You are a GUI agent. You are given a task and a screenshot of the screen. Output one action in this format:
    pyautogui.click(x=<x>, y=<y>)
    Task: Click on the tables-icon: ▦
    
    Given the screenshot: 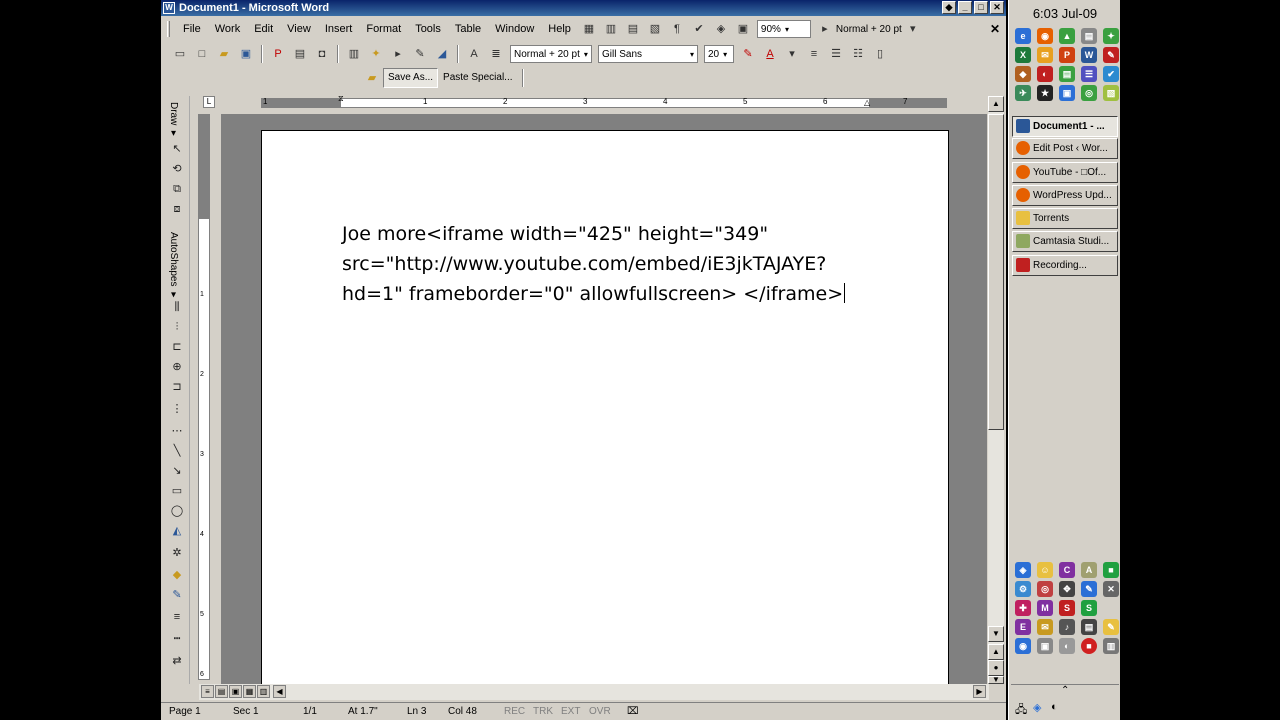 What is the action you would take?
    pyautogui.click(x=589, y=29)
    